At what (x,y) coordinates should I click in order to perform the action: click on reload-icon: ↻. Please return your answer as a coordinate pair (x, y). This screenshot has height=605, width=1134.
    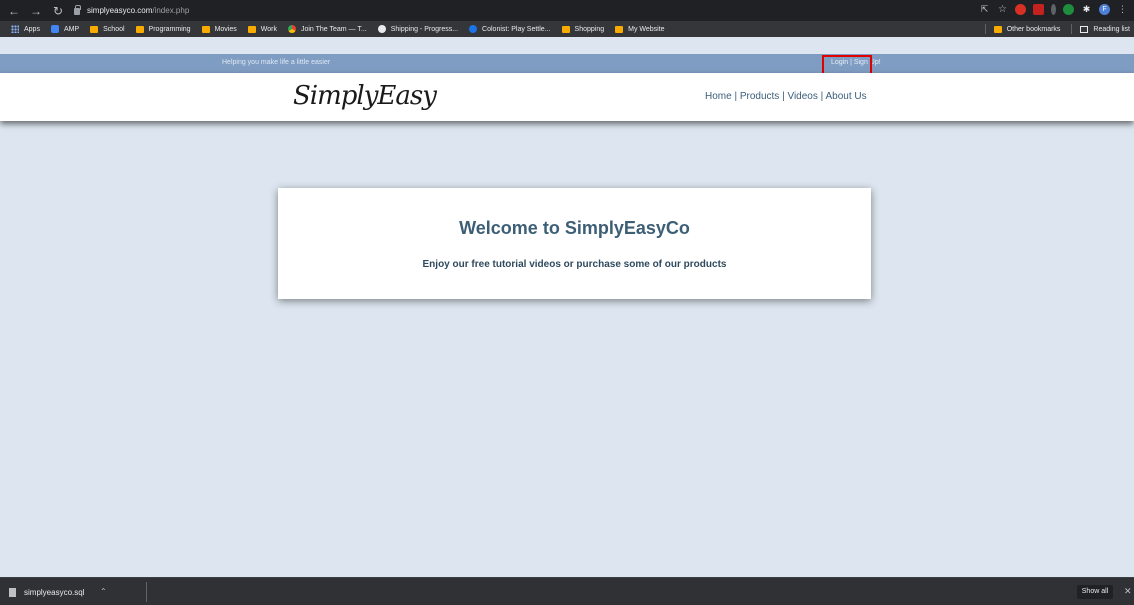
    Looking at the image, I should click on (58, 11).